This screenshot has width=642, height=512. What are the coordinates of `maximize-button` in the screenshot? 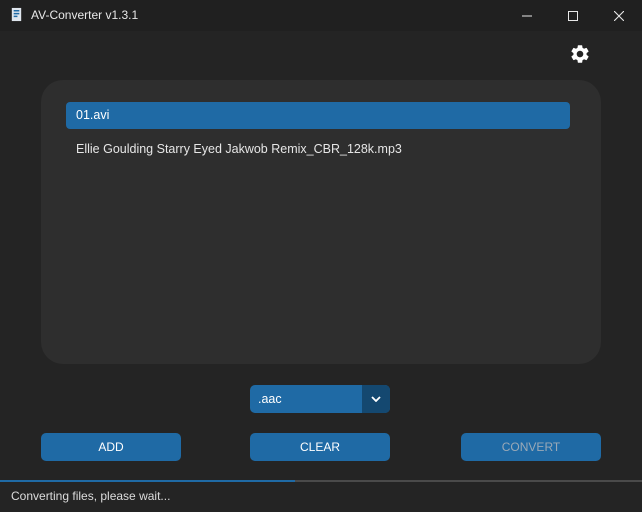 It's located at (573, 15).